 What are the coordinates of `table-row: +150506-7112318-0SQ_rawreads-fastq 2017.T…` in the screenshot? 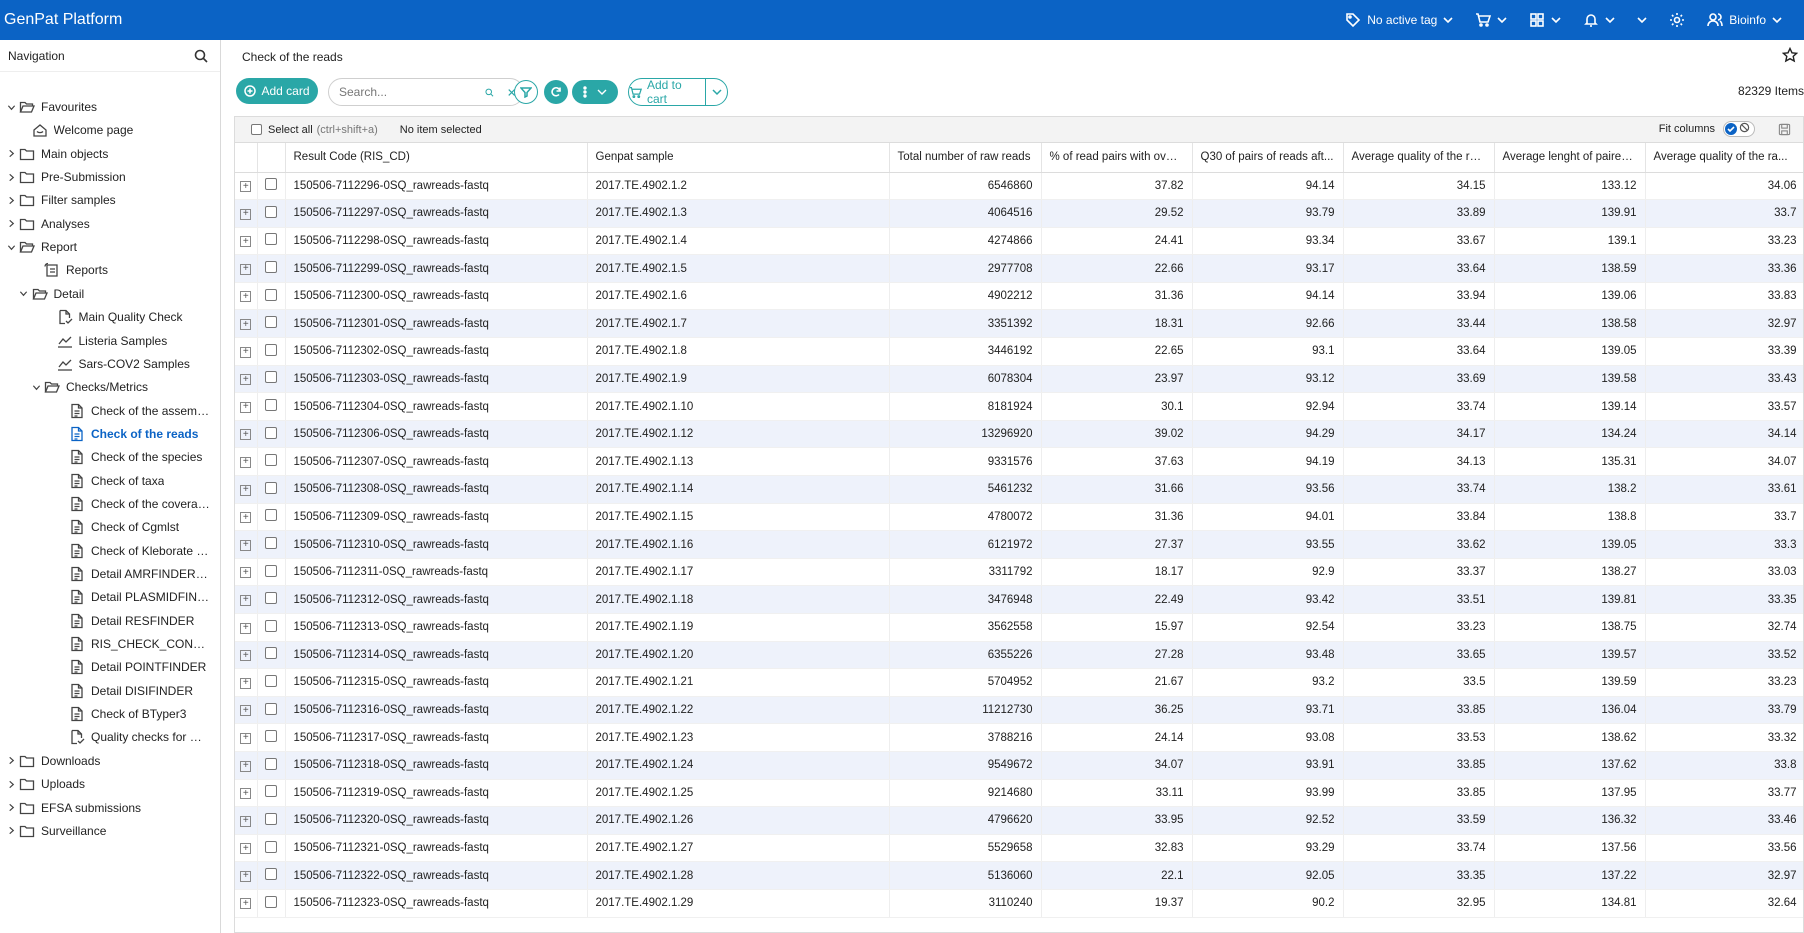 It's located at (1019, 765).